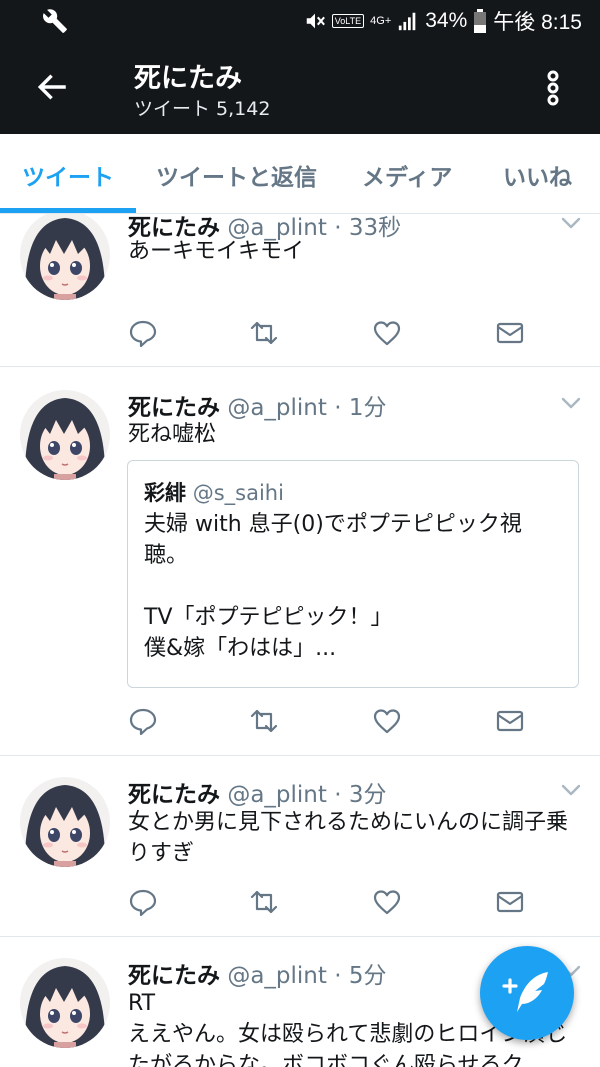  I want to click on mute-icon, so click(315, 21).